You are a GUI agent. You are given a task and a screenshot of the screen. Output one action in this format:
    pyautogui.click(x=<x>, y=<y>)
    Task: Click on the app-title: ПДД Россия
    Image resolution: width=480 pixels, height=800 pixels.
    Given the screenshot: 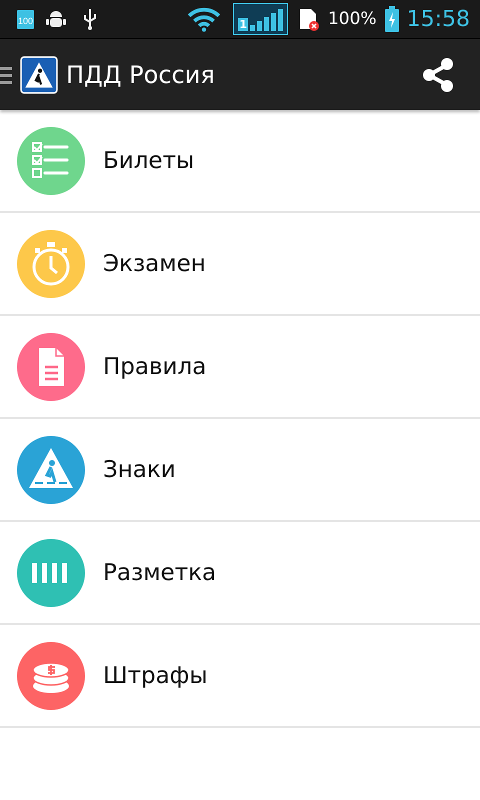 What is the action you would take?
    pyautogui.click(x=140, y=74)
    